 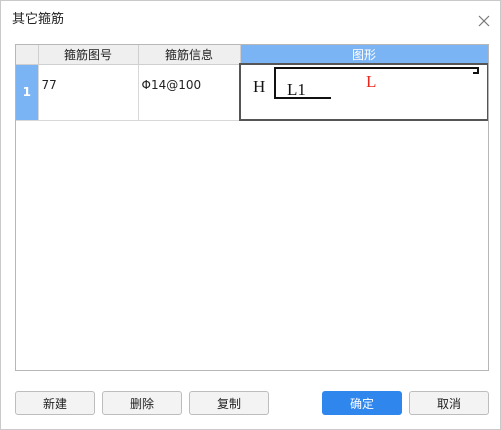 I want to click on stirrup-shape-drawing: H L1 L, so click(x=366, y=83).